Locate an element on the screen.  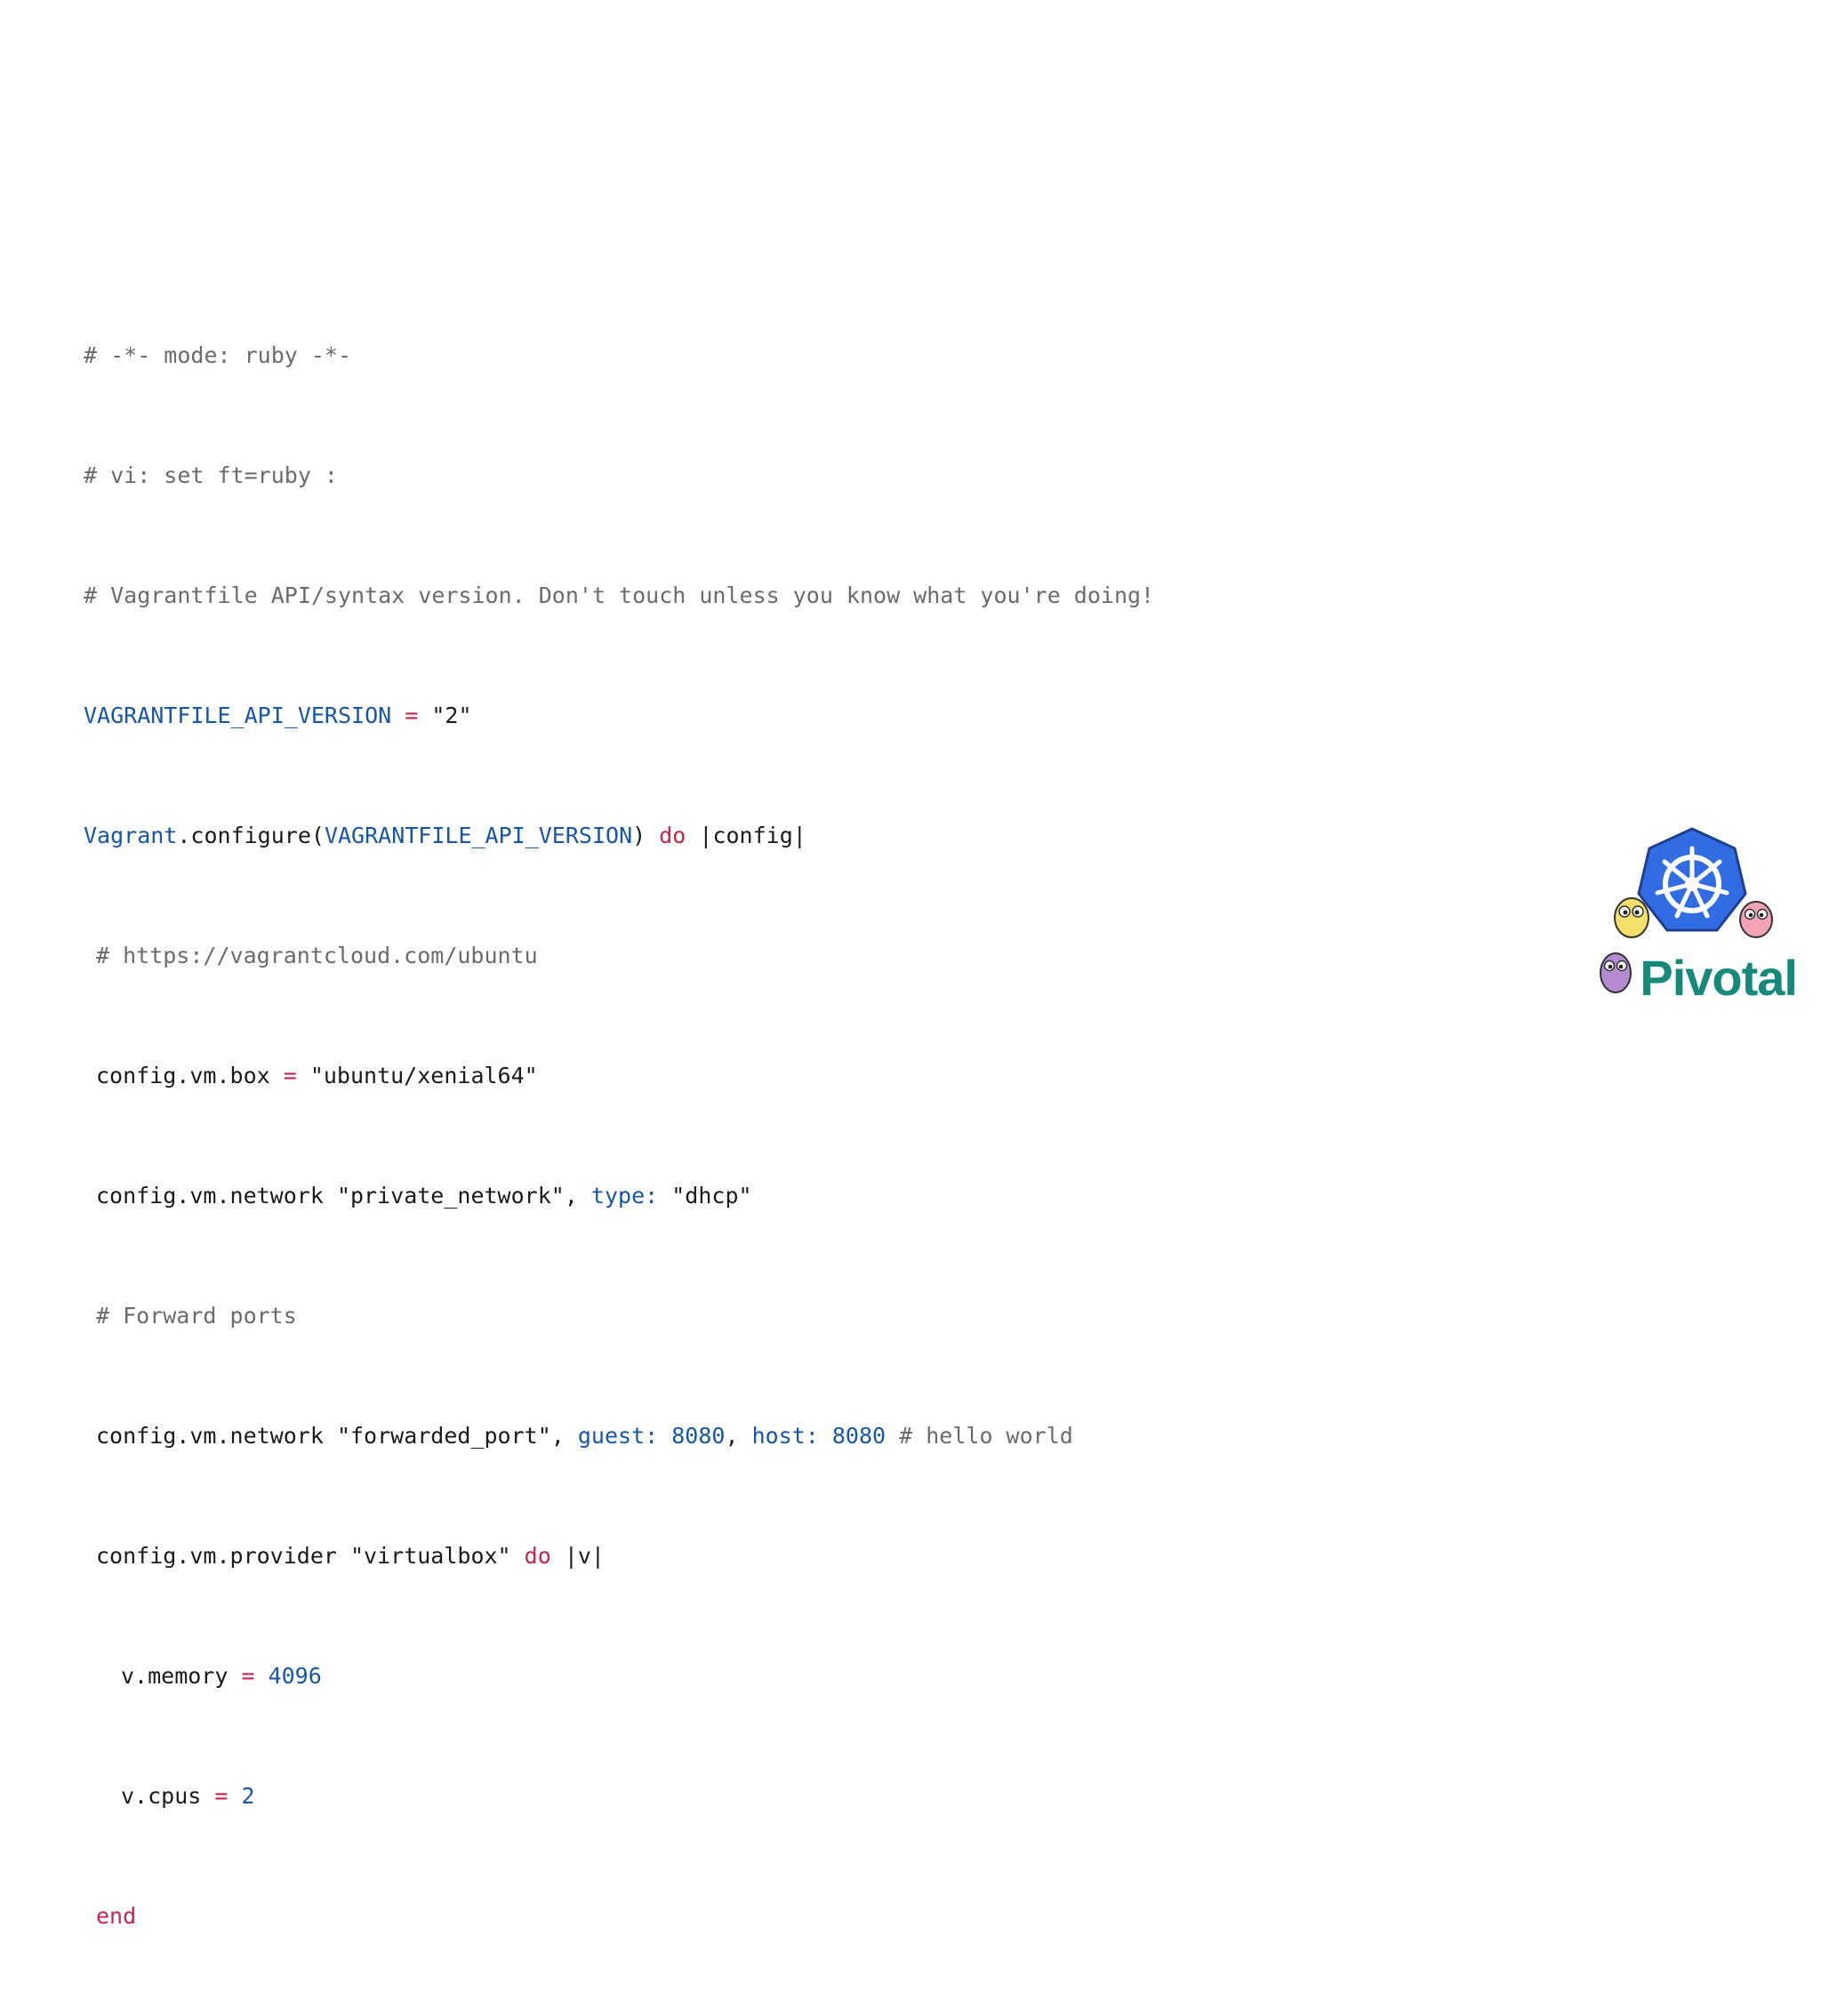
comment-text: # https://vagrantcloud.com/ubuntu is located at coordinates (317, 955).